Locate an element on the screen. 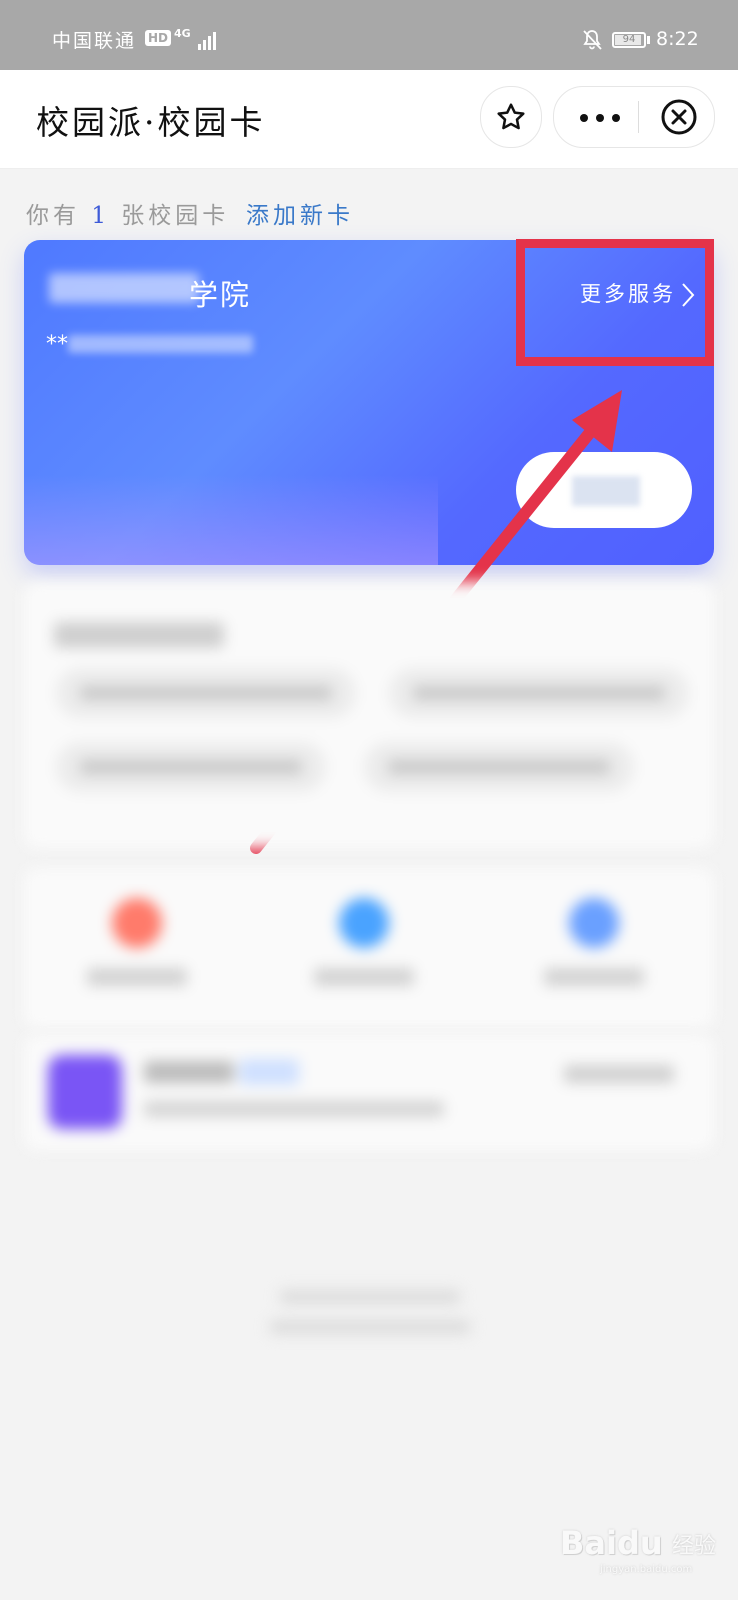 The image size is (738, 1600). watermark-url: jingyan.baidu.com is located at coordinates (646, 1569).